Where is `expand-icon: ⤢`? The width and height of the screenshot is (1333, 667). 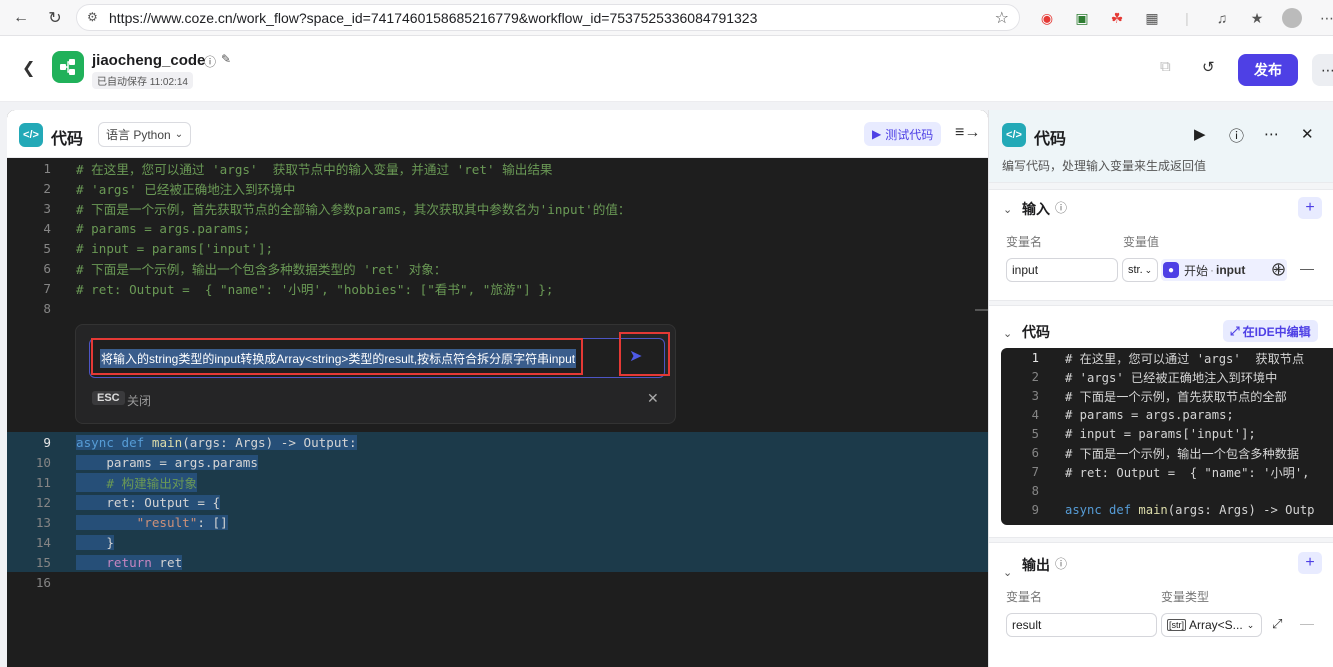 expand-icon: ⤢ is located at coordinates (1277, 624).